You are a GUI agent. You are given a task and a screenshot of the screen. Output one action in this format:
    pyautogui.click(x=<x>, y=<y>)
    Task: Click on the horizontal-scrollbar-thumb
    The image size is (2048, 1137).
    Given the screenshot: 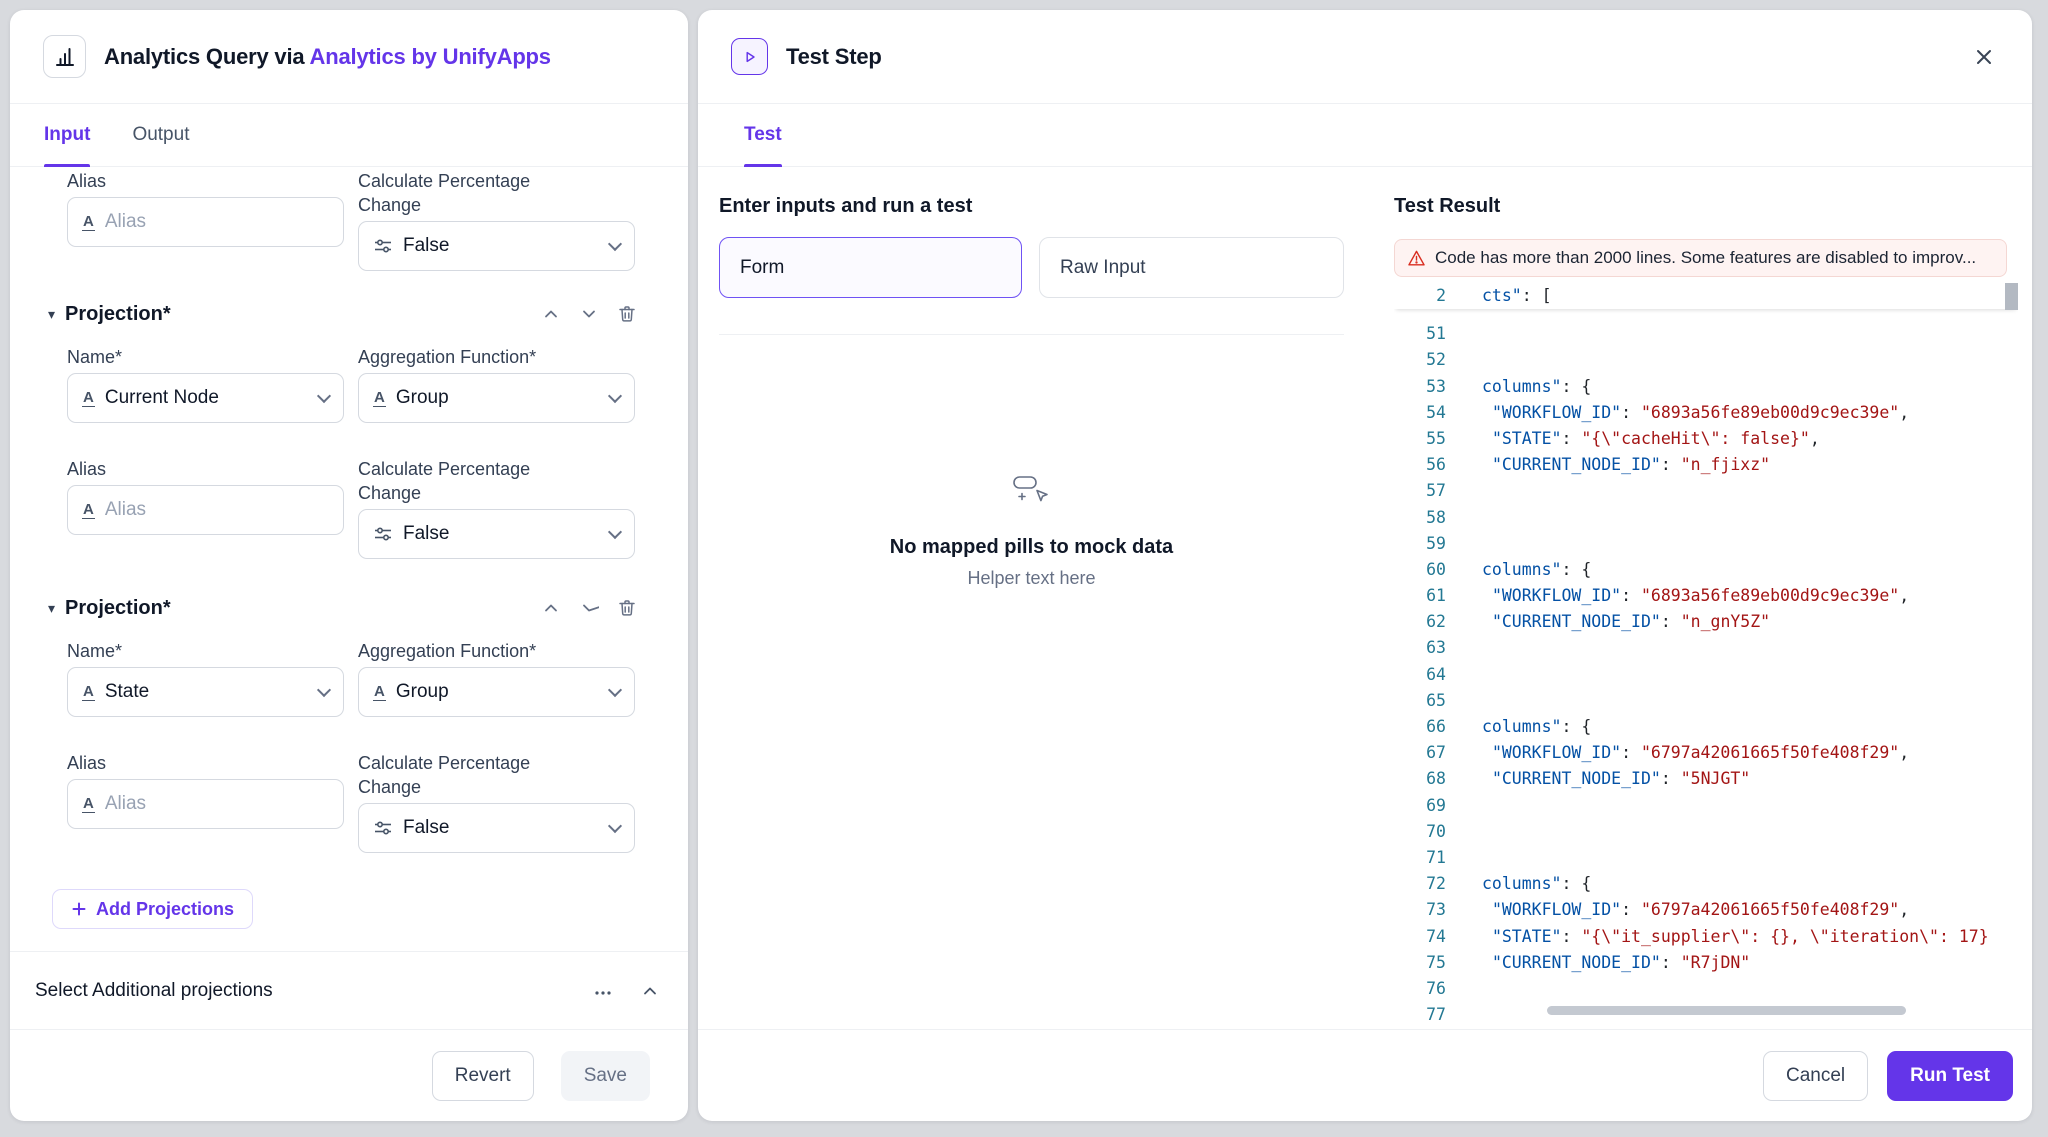 What is the action you would take?
    pyautogui.click(x=1726, y=1010)
    